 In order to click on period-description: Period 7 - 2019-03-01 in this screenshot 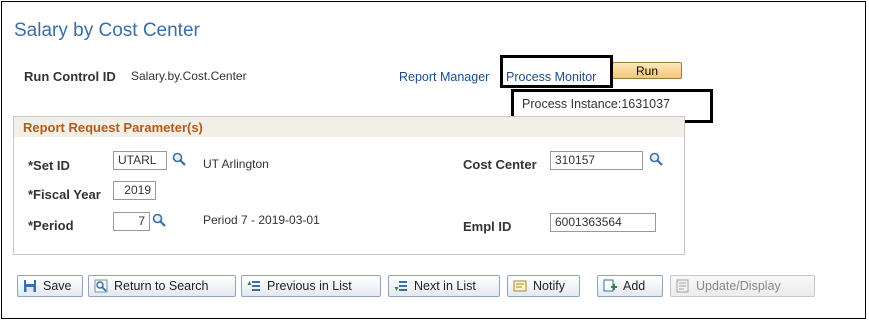, I will do `click(261, 220)`.